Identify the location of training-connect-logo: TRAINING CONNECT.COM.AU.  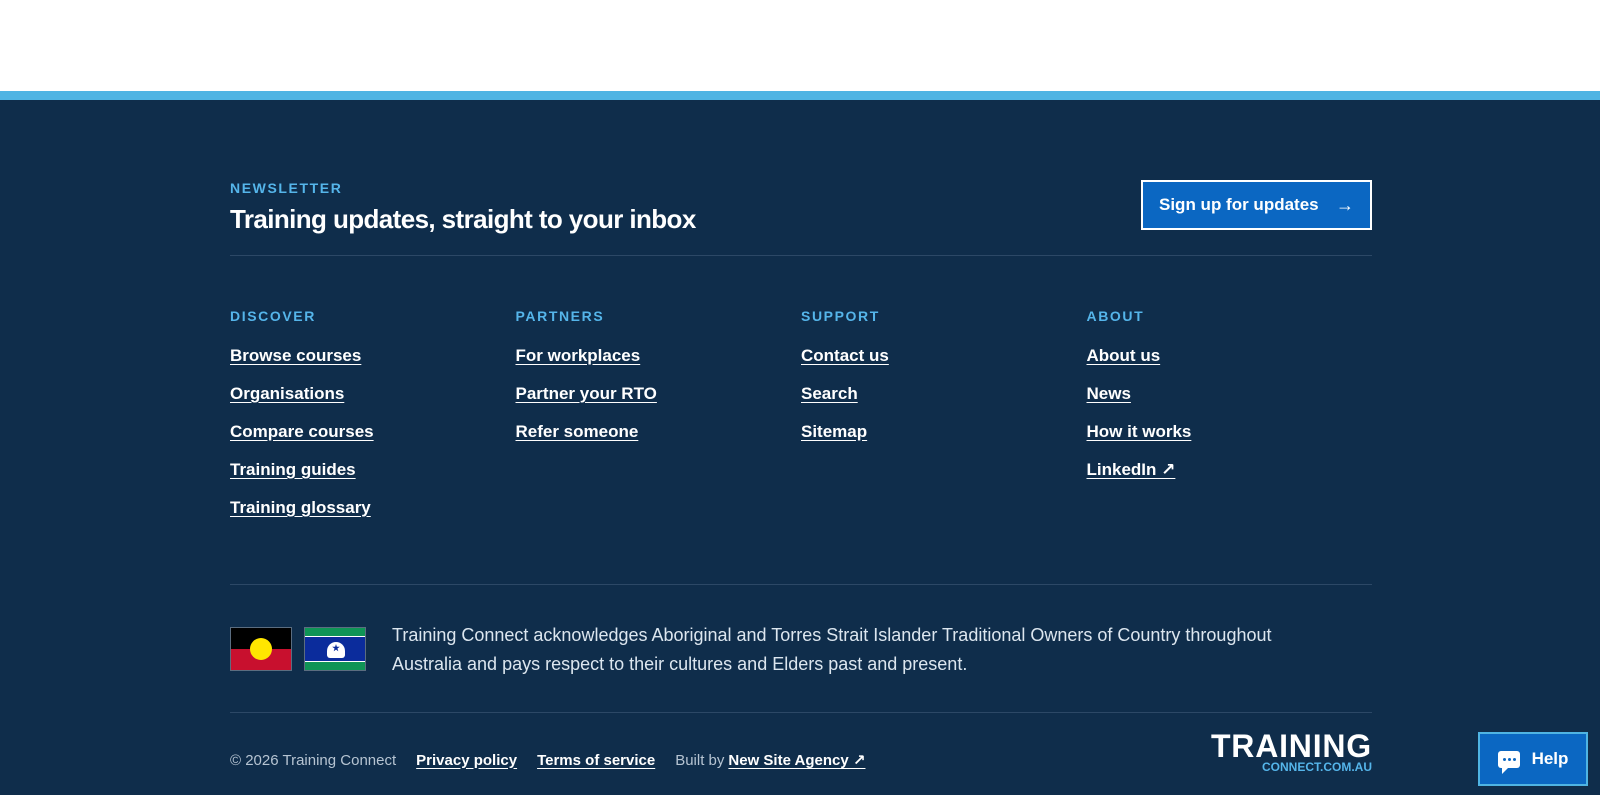
(1291, 751).